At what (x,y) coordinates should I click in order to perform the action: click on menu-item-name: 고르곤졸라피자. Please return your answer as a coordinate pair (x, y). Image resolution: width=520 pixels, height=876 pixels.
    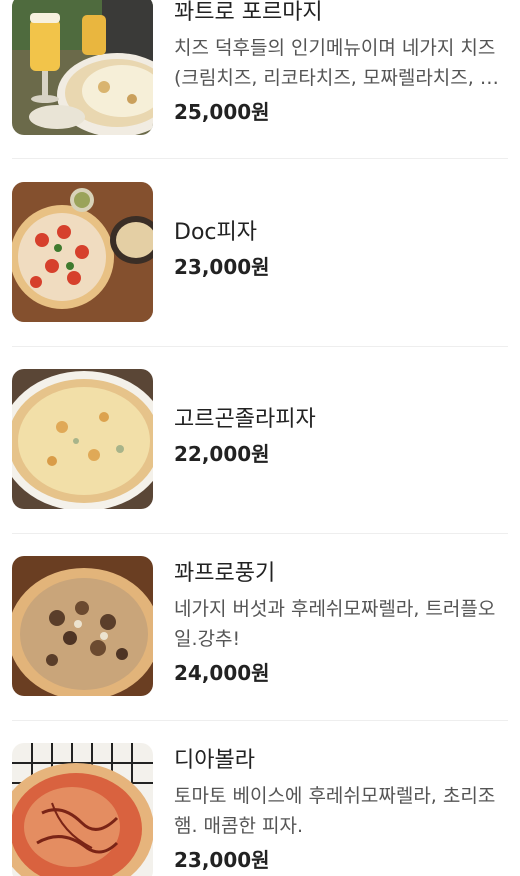
    Looking at the image, I should click on (245, 419).